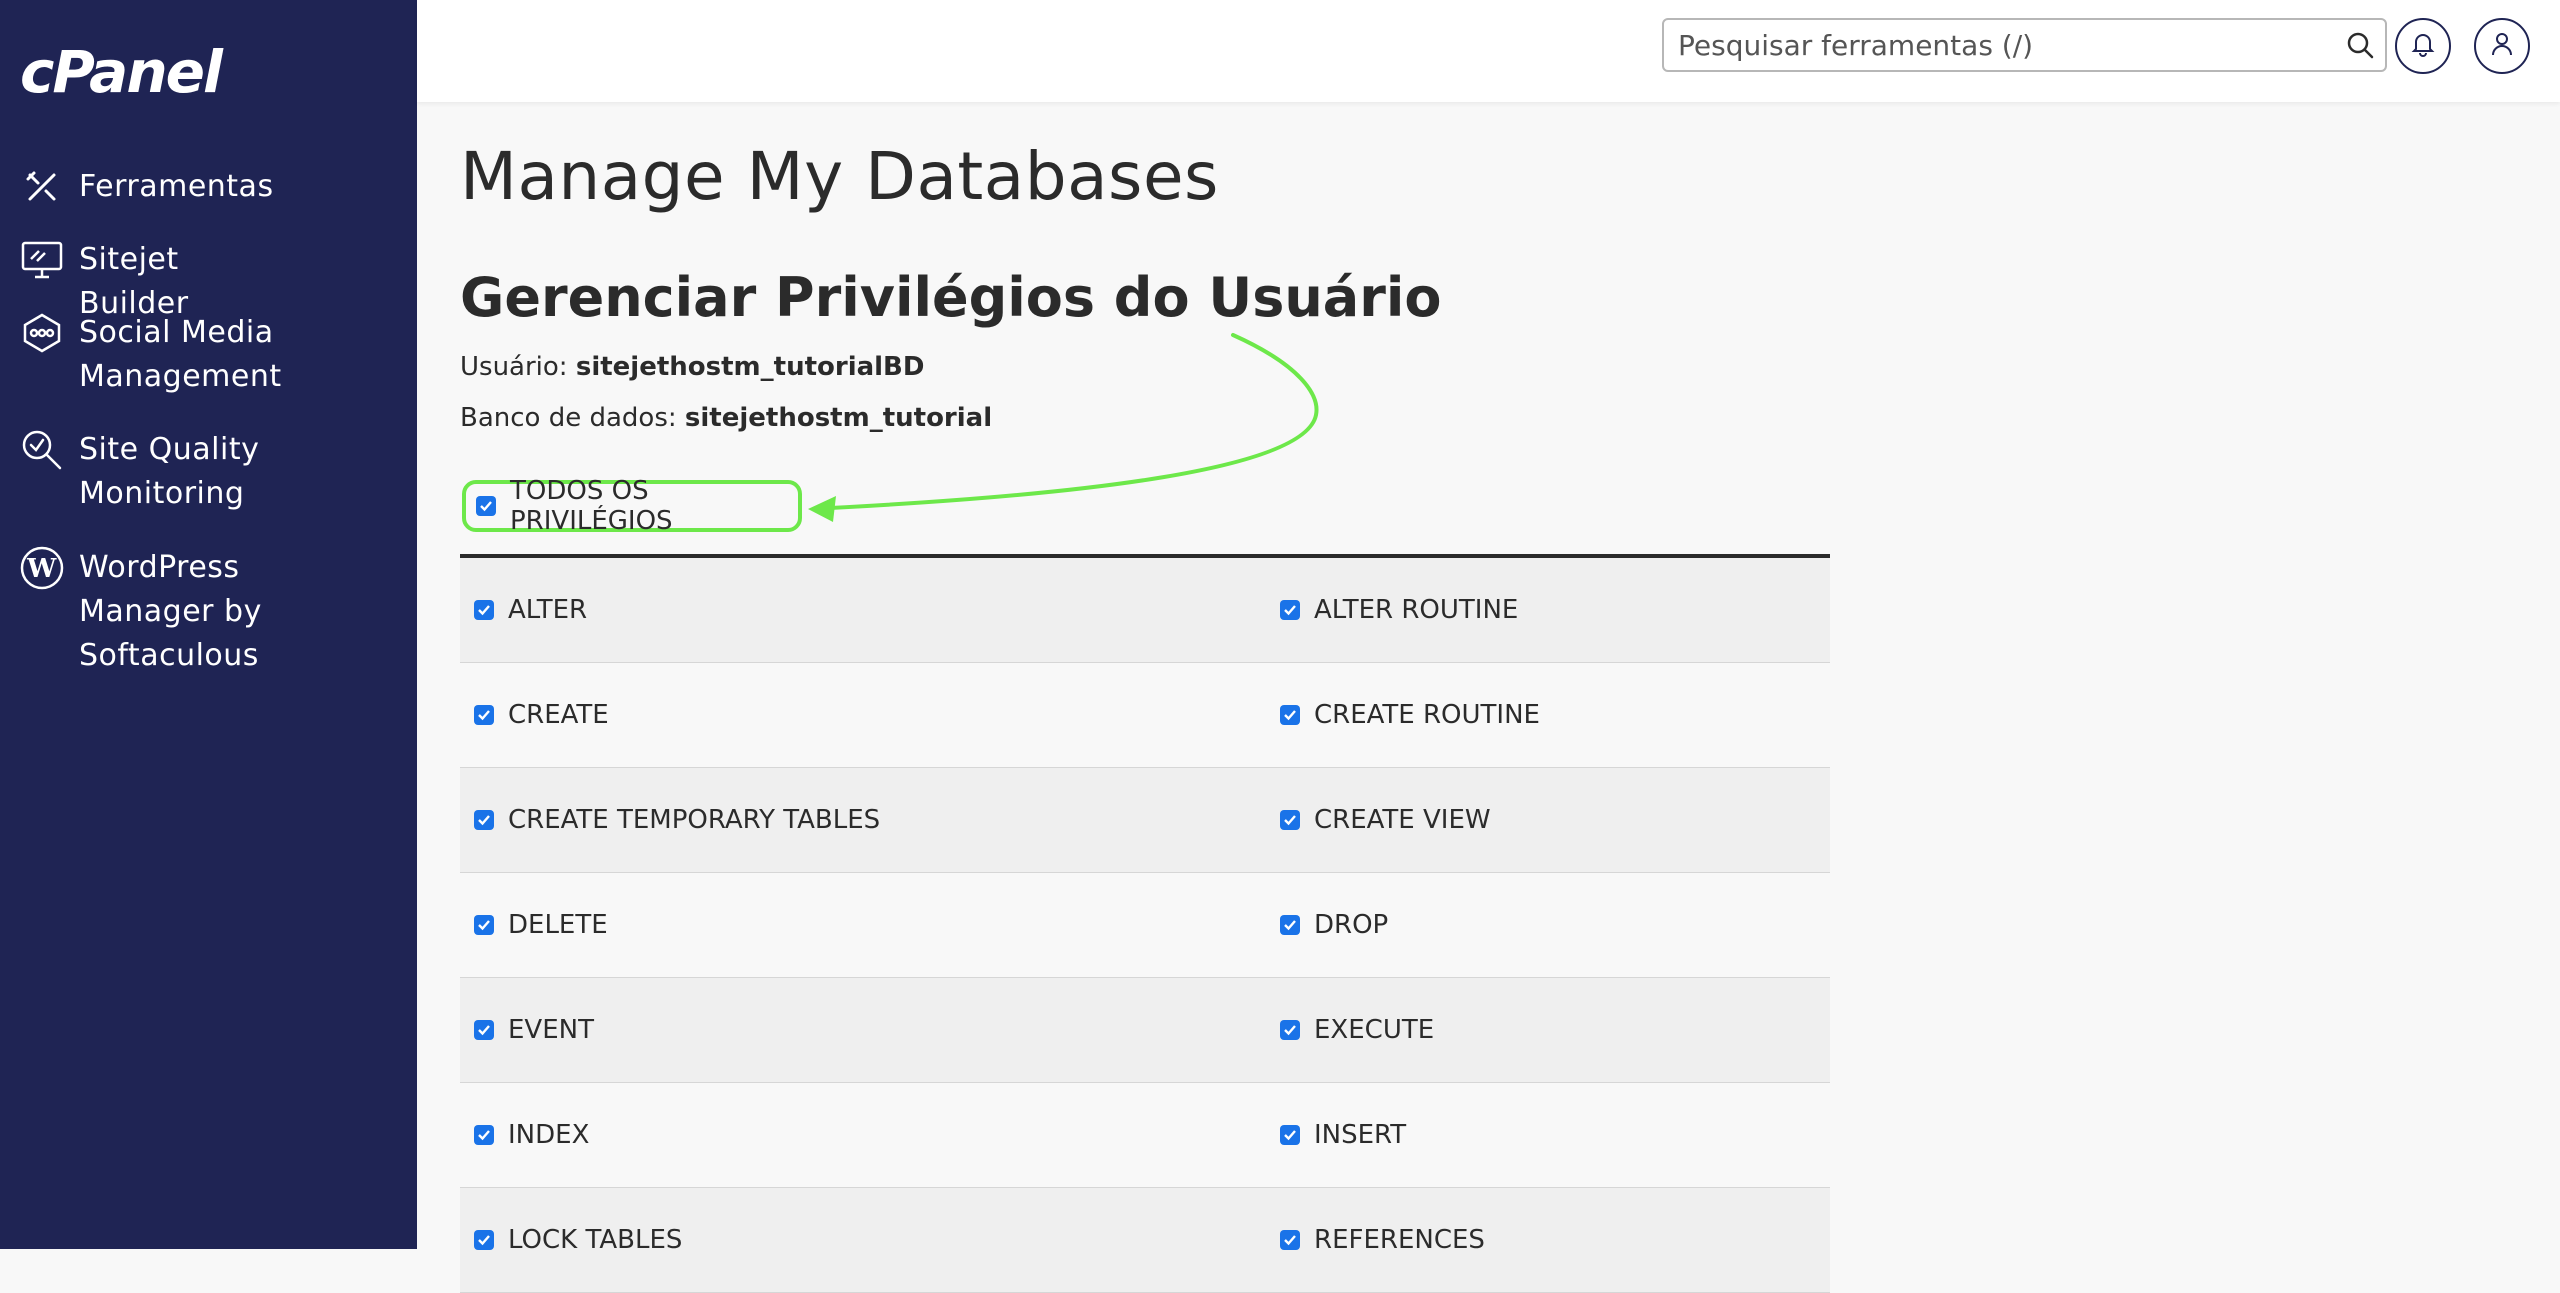  Describe the element at coordinates (1555, 1240) in the screenshot. I see `privilege-option: REFERENCES` at that location.